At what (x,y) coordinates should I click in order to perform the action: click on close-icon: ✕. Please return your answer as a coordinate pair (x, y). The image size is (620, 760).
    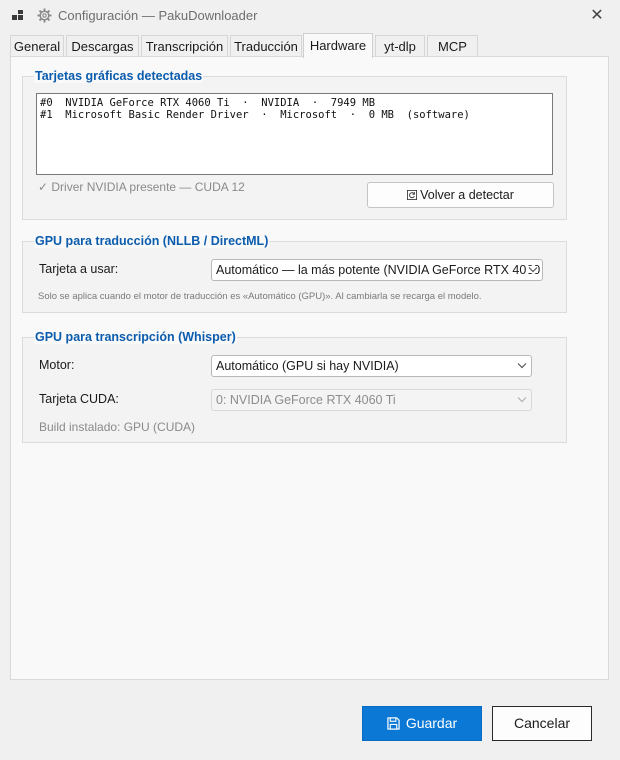
    Looking at the image, I should click on (597, 15).